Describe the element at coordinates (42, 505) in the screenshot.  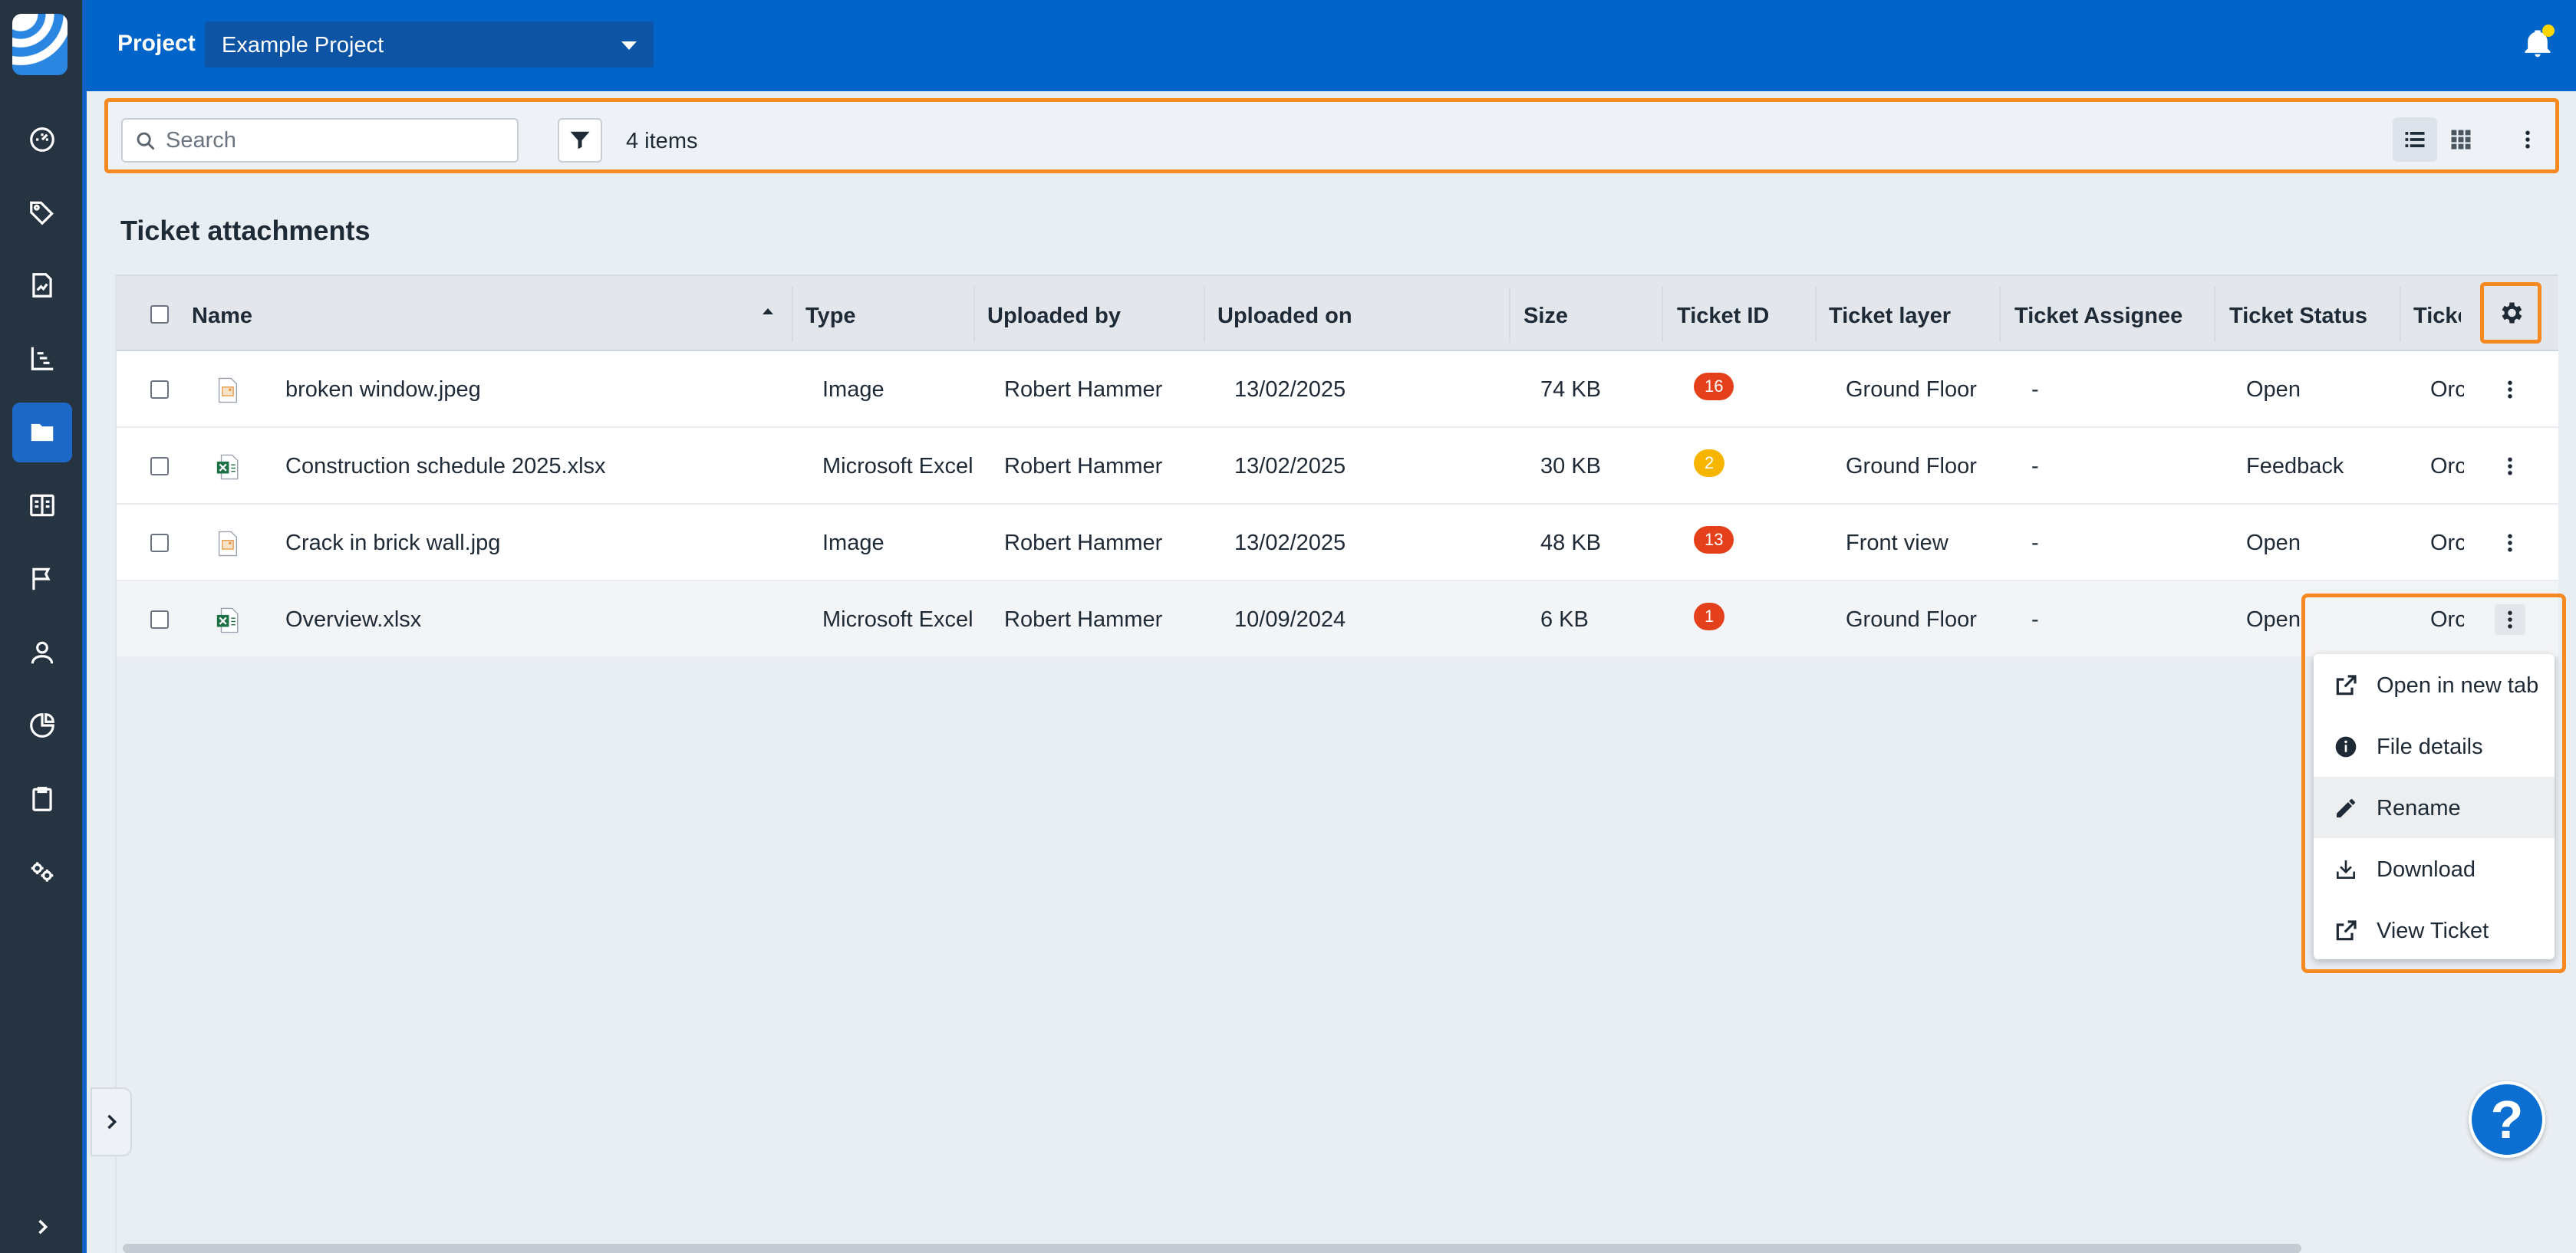
I see `ledger-icon` at that location.